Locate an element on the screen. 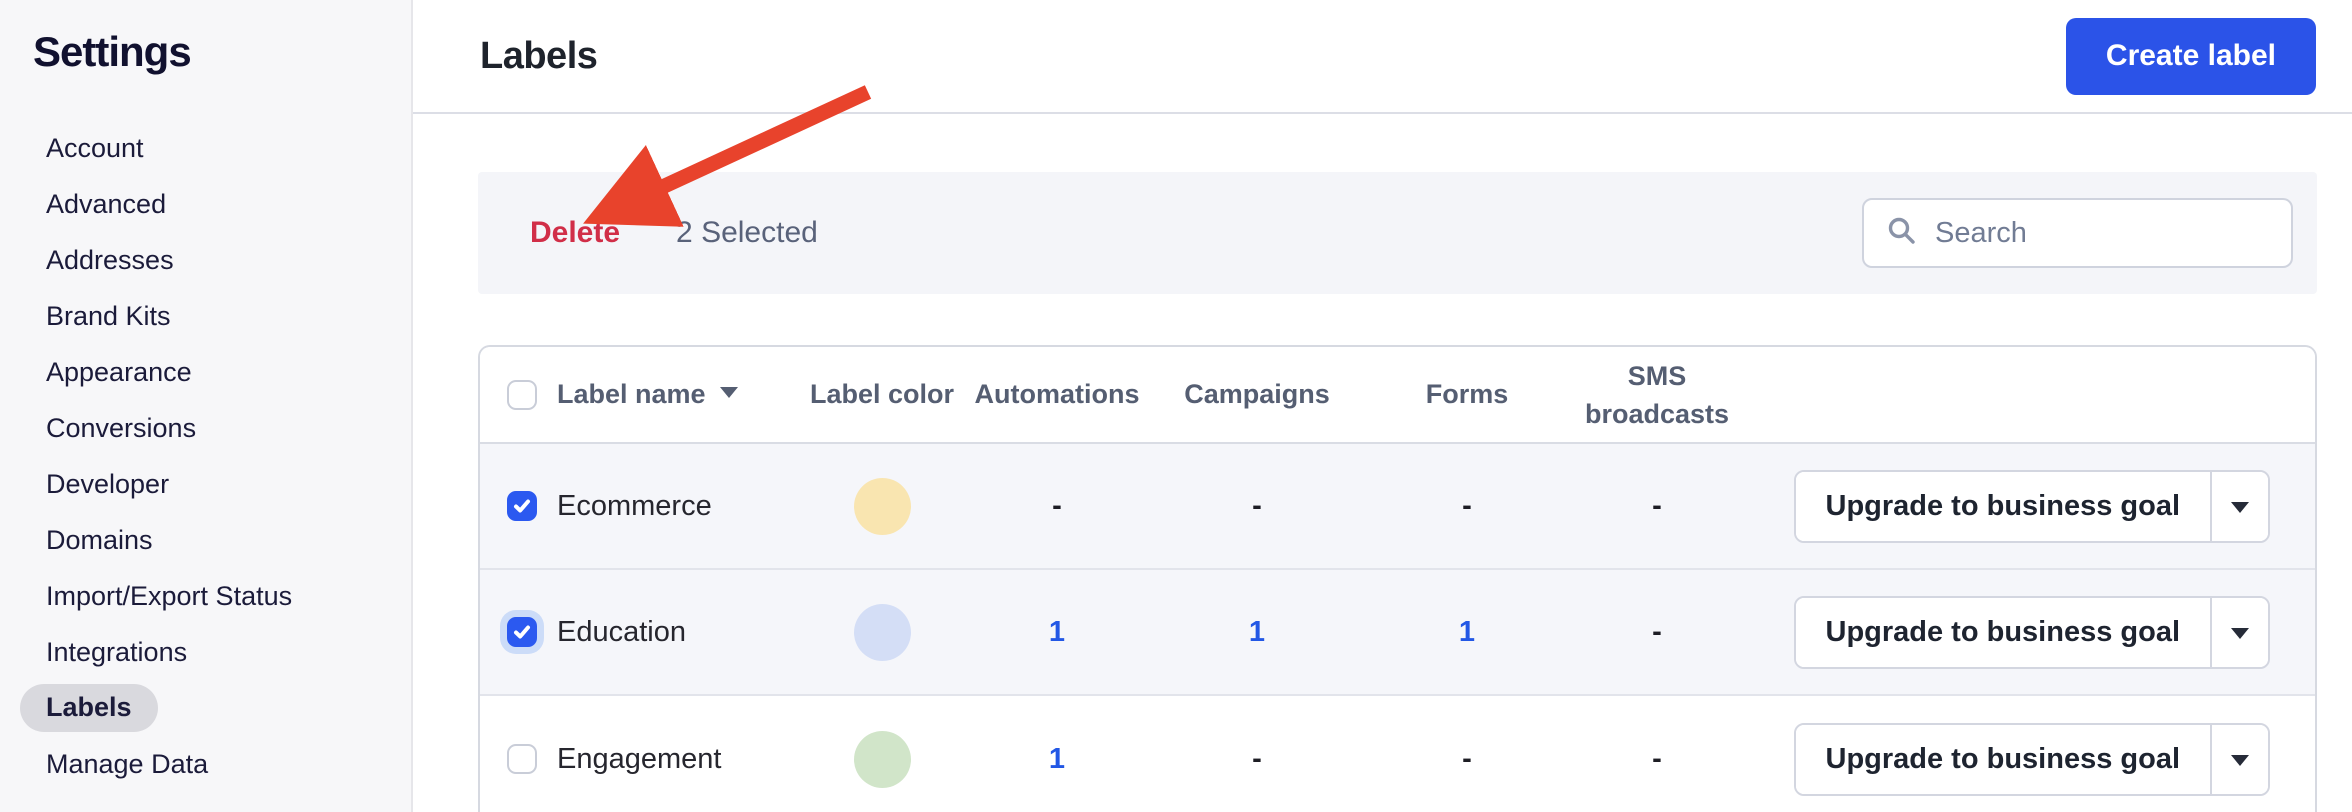  select-all-checkbox is located at coordinates (522, 394).